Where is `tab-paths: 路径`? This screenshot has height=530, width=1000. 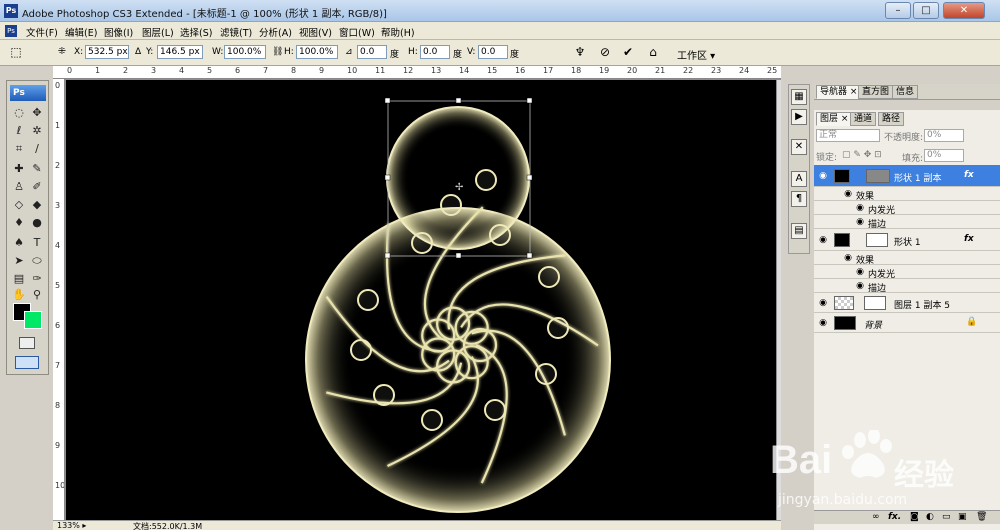
tab-paths: 路径 is located at coordinates (891, 119).